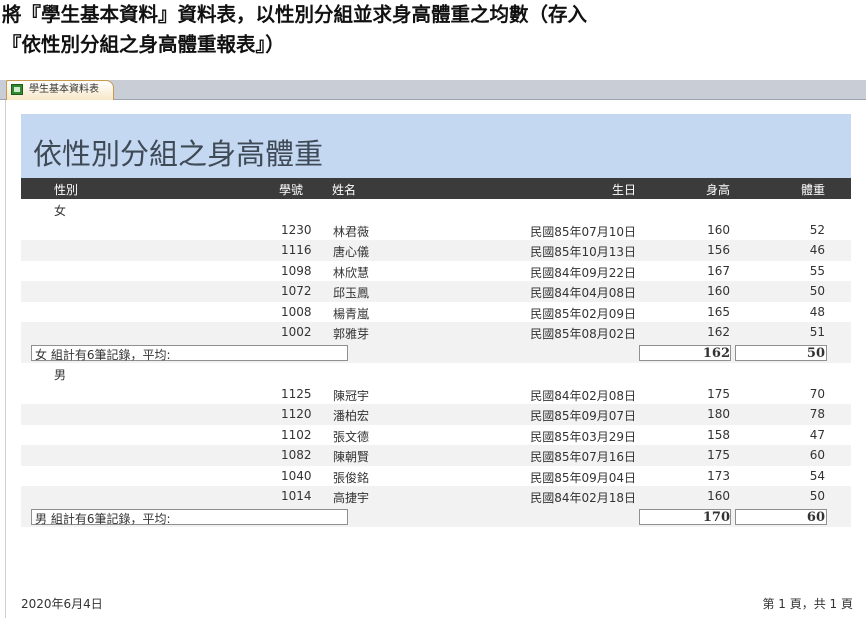  Describe the element at coordinates (817, 311) in the screenshot. I see `weight-cell: 48` at that location.